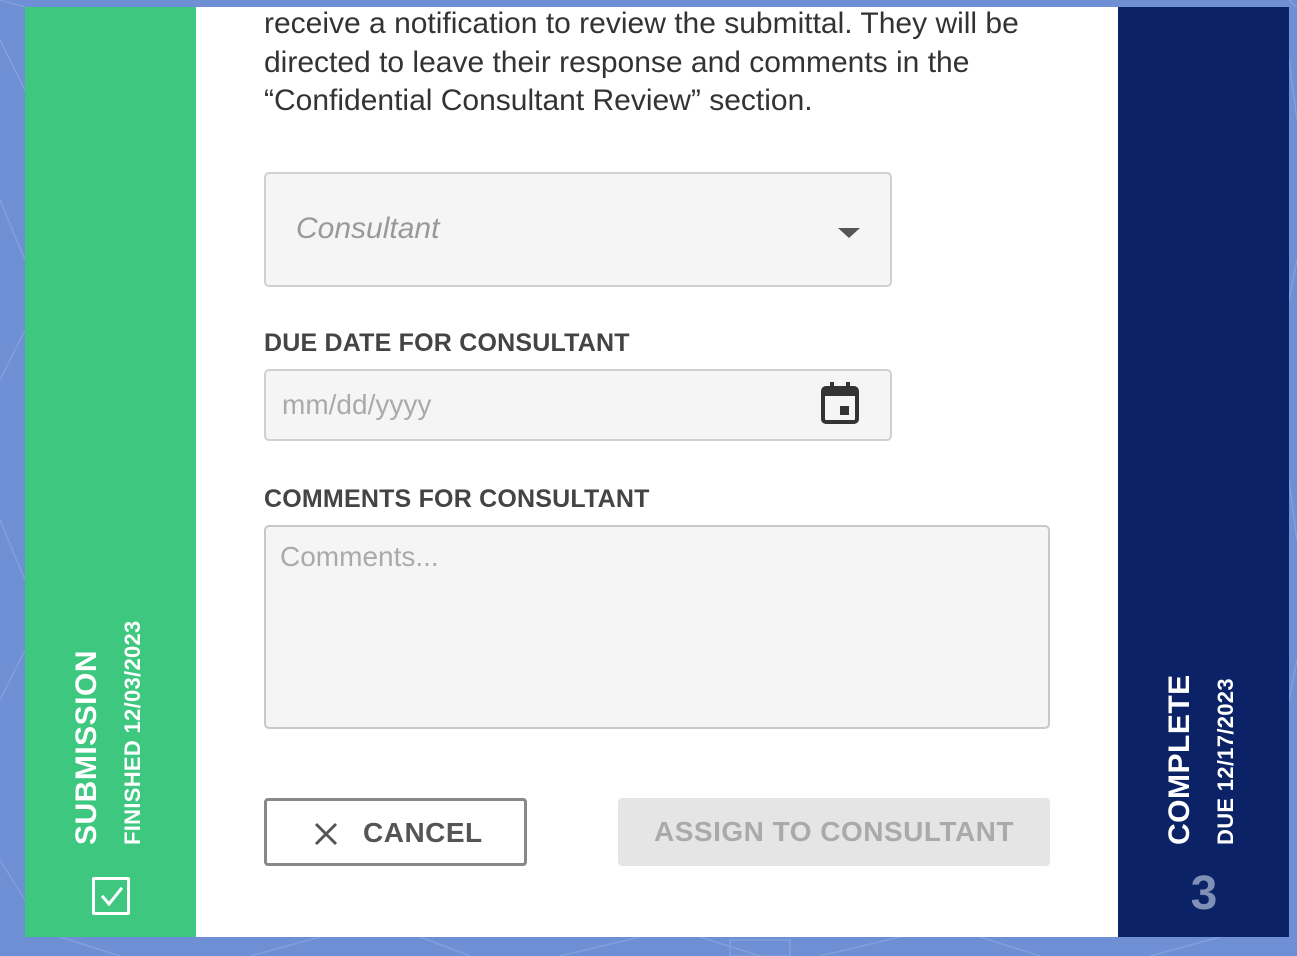 The width and height of the screenshot is (1297, 956). I want to click on step-submission-title: SUBMISSION, so click(86, 747).